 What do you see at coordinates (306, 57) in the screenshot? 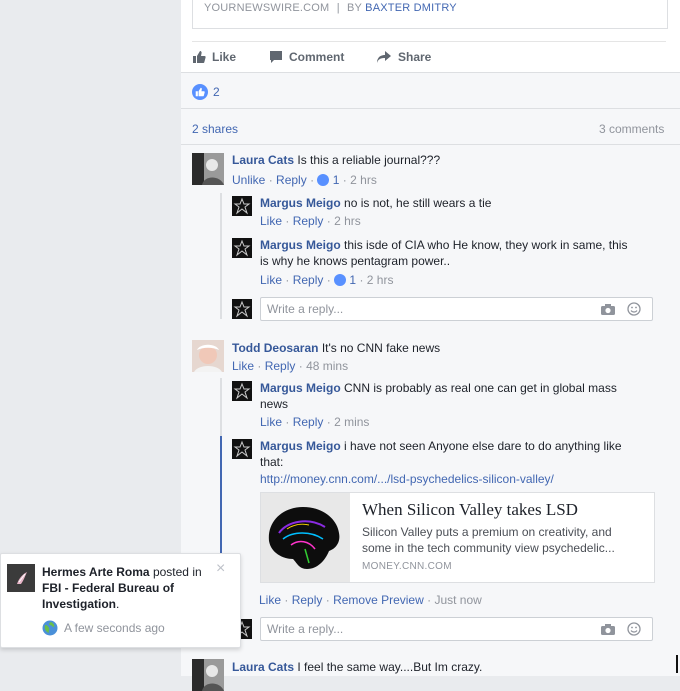
I see `comment-button: Comment` at bounding box center [306, 57].